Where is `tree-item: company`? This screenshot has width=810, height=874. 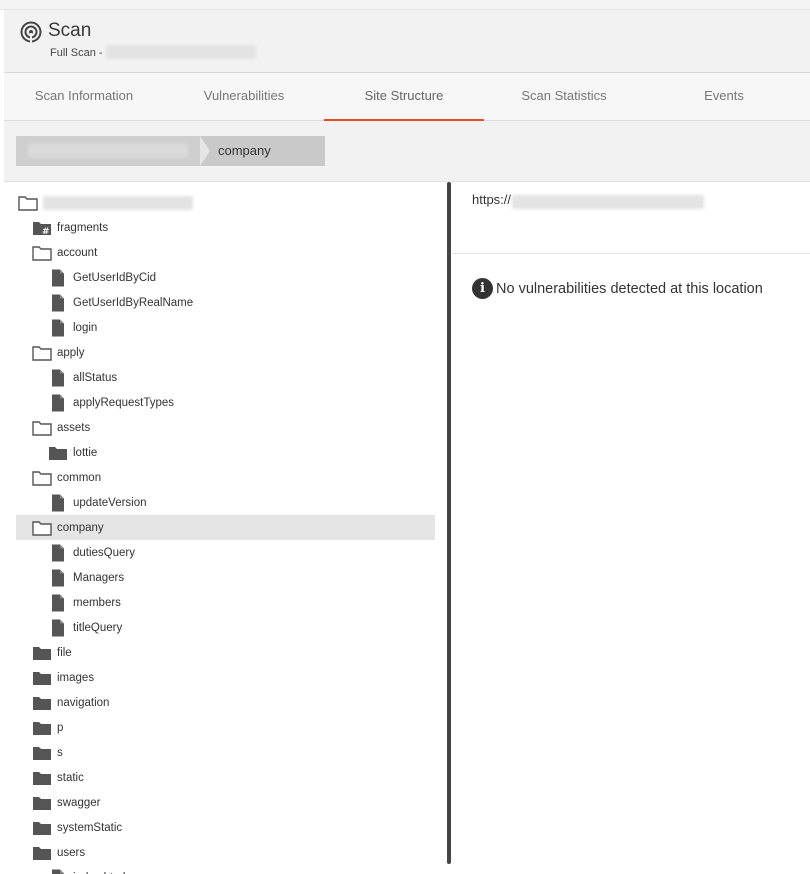 tree-item: company is located at coordinates (225, 527).